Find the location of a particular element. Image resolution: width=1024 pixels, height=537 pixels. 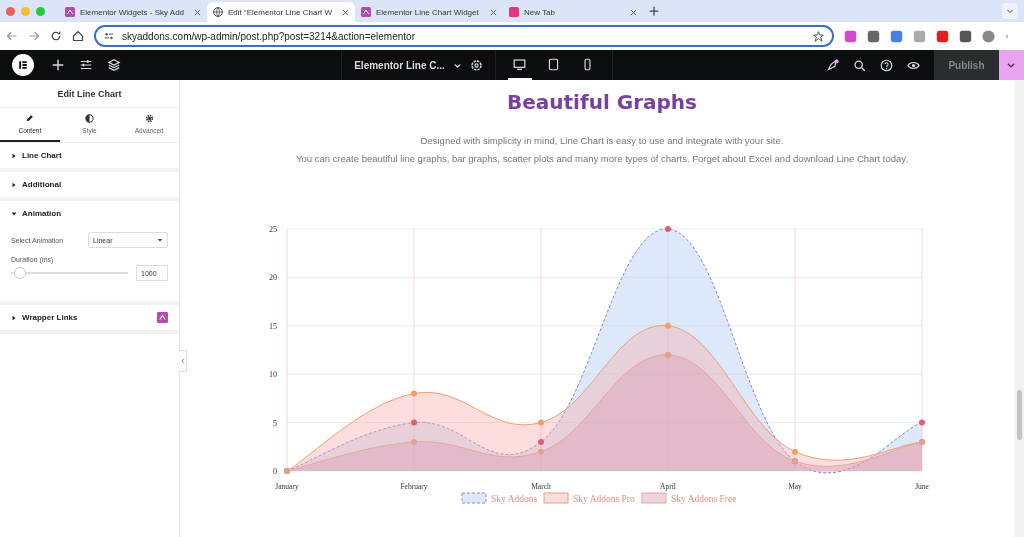

slider-thumb is located at coordinates (20, 273).